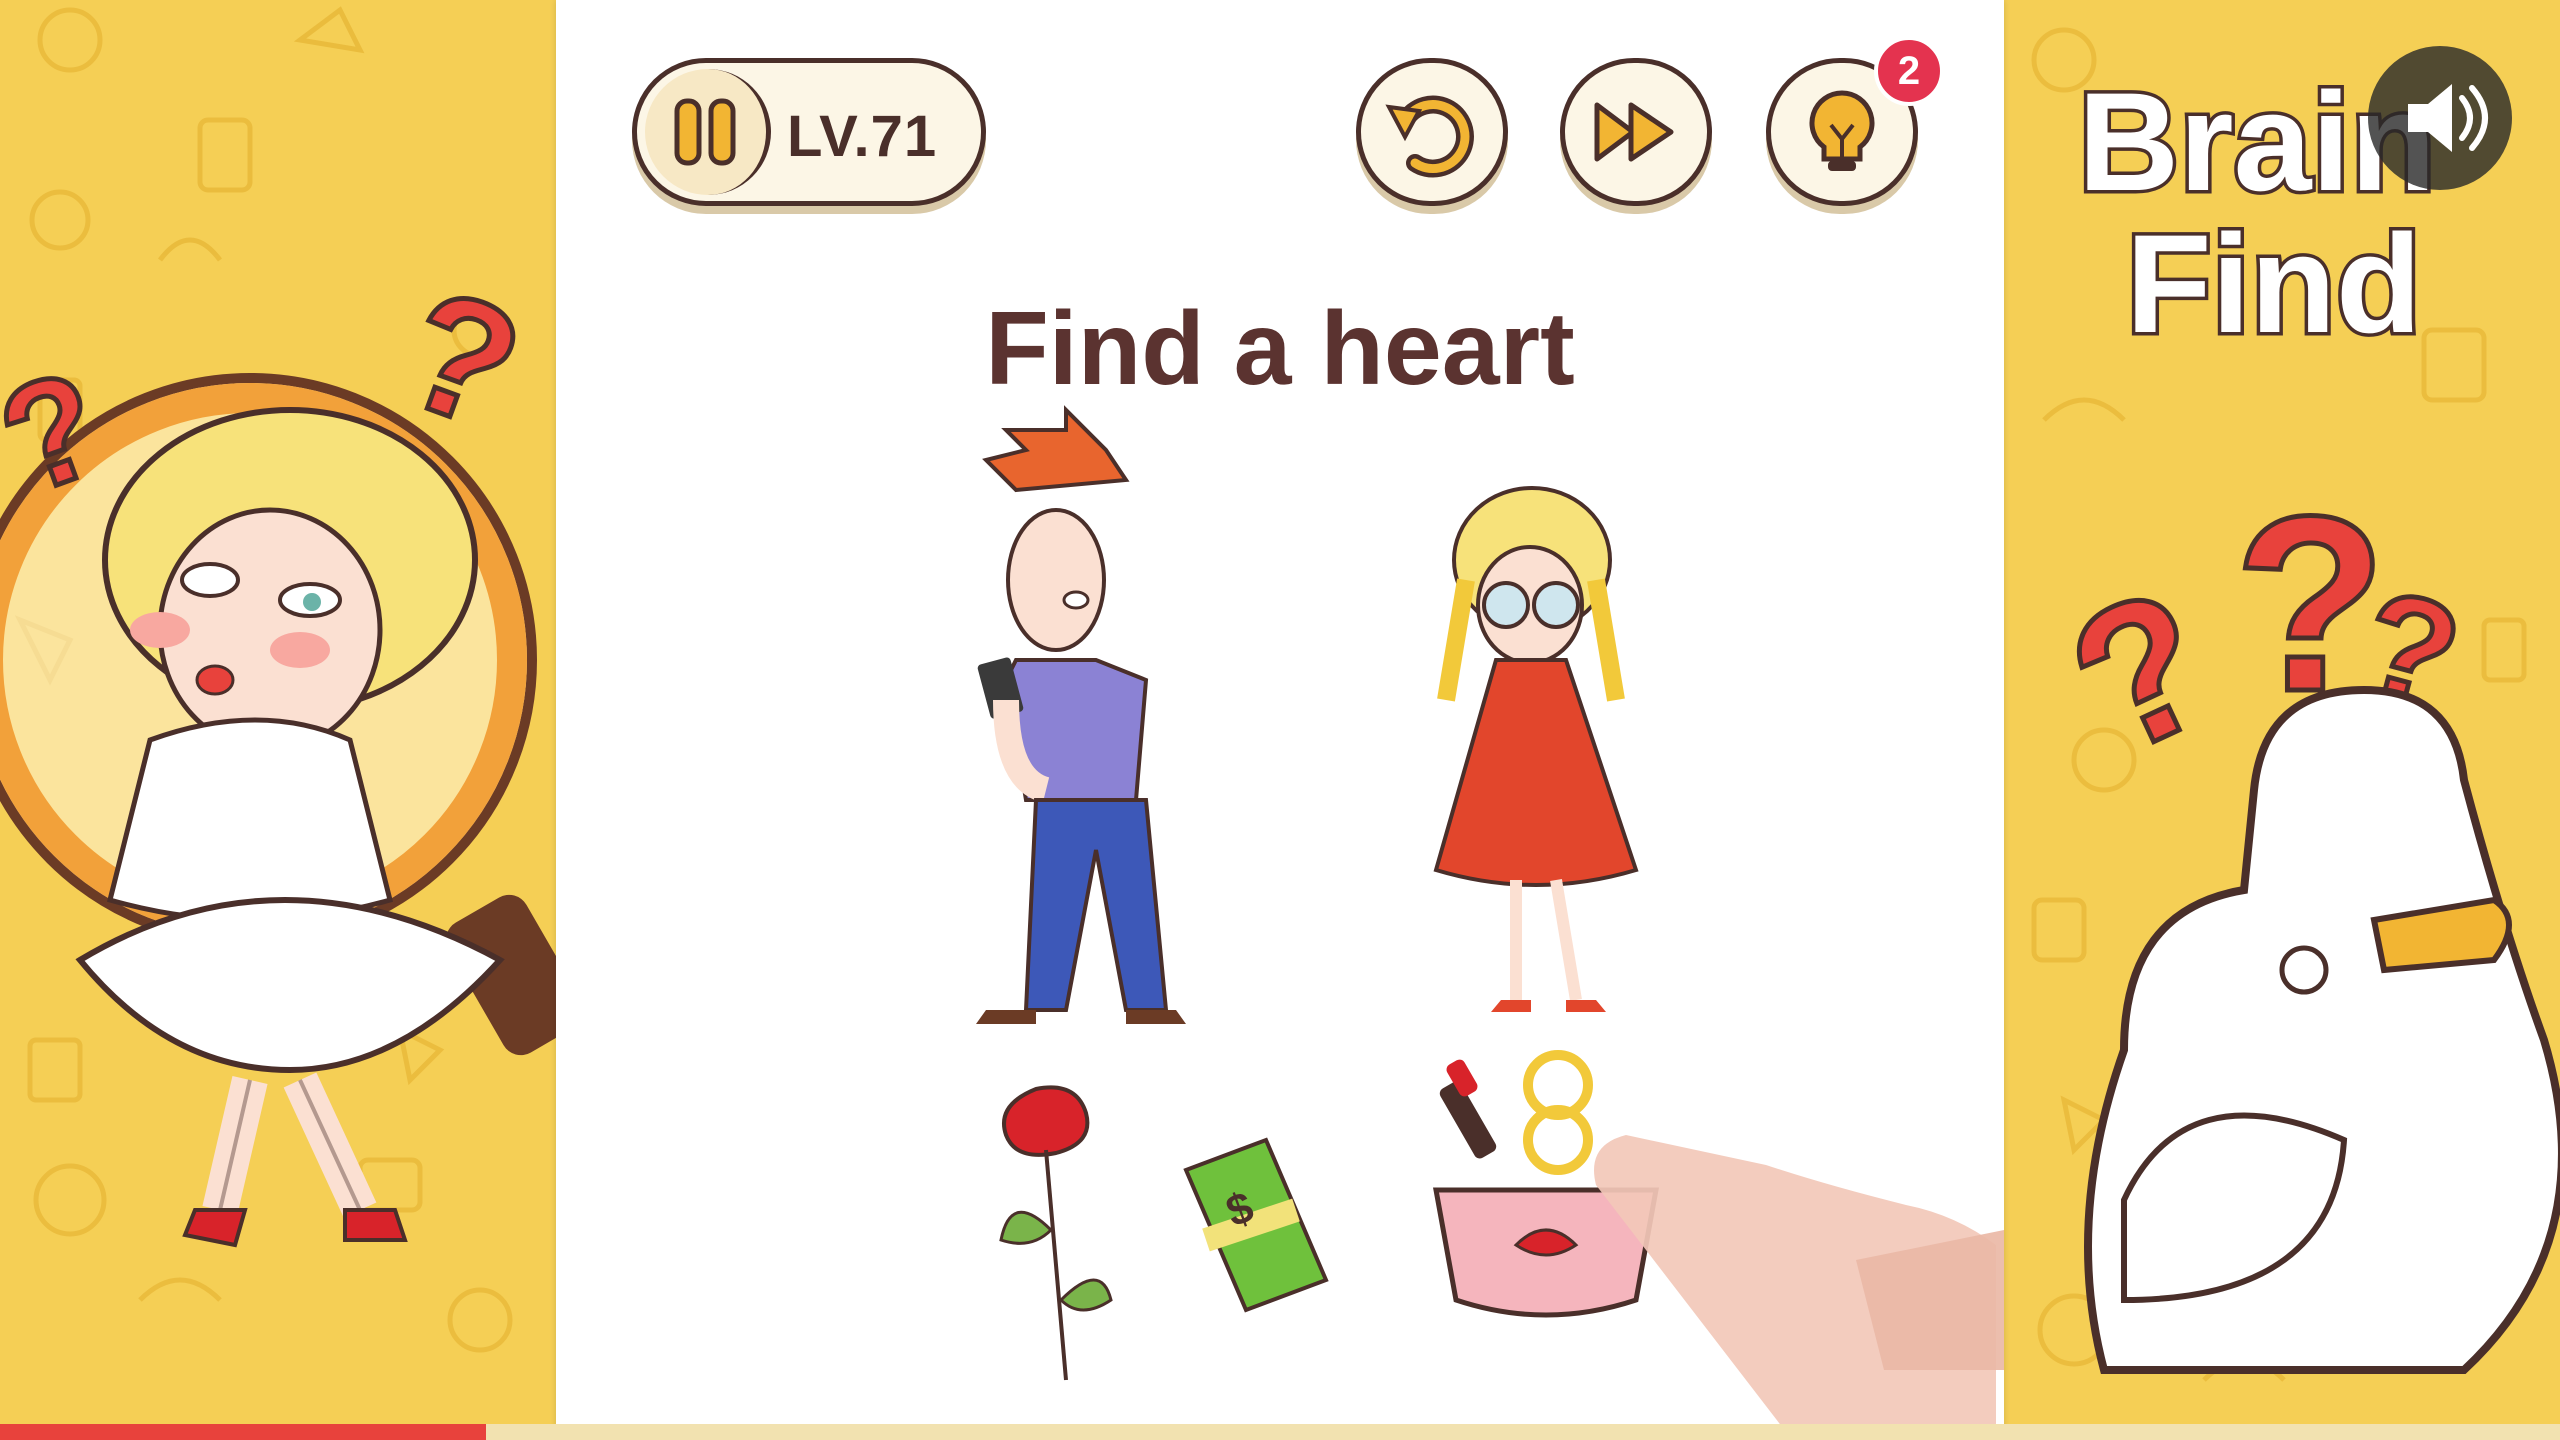 This screenshot has height=1440, width=2560. Describe the element at coordinates (1056, 1233) in the screenshot. I see `rose-item` at that location.